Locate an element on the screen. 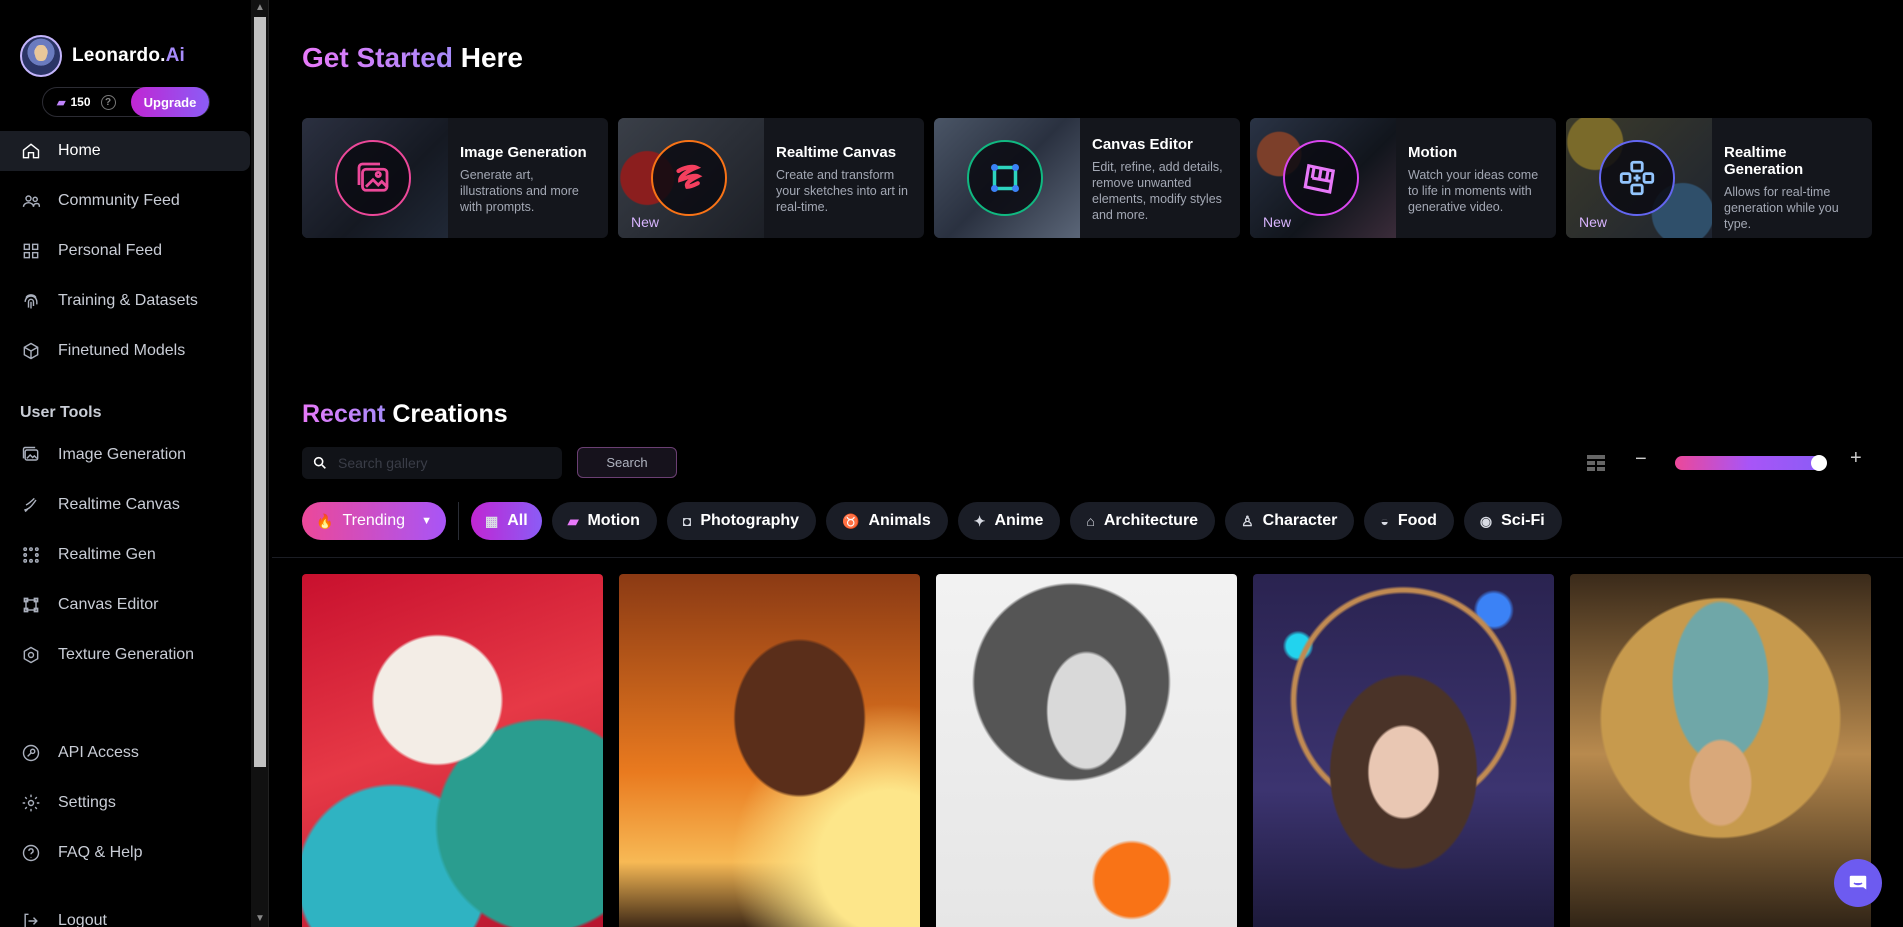 Image resolution: width=1903 pixels, height=927 pixels. sidebar-item-faq-help: FAQ & Help is located at coordinates (125, 853).